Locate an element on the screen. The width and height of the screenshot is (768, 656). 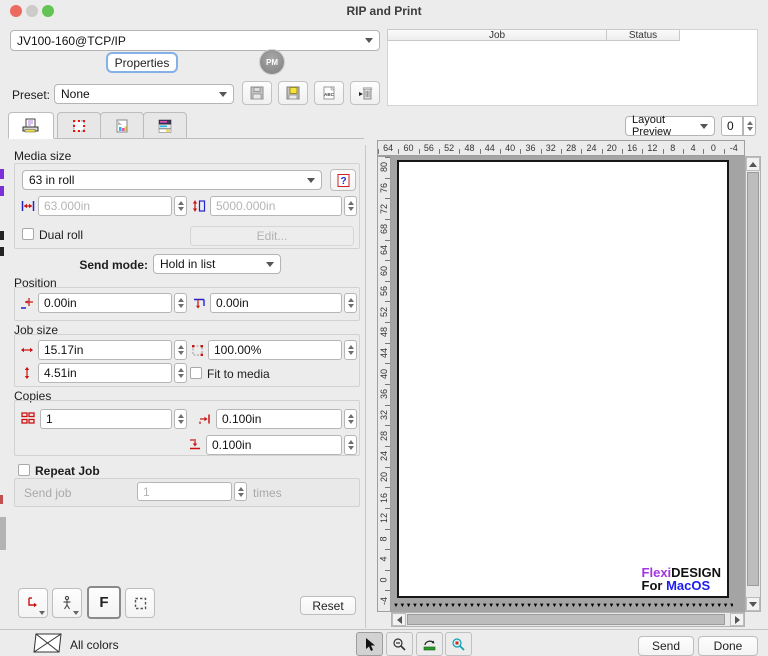
reset-button: Reset is located at coordinates (328, 605).